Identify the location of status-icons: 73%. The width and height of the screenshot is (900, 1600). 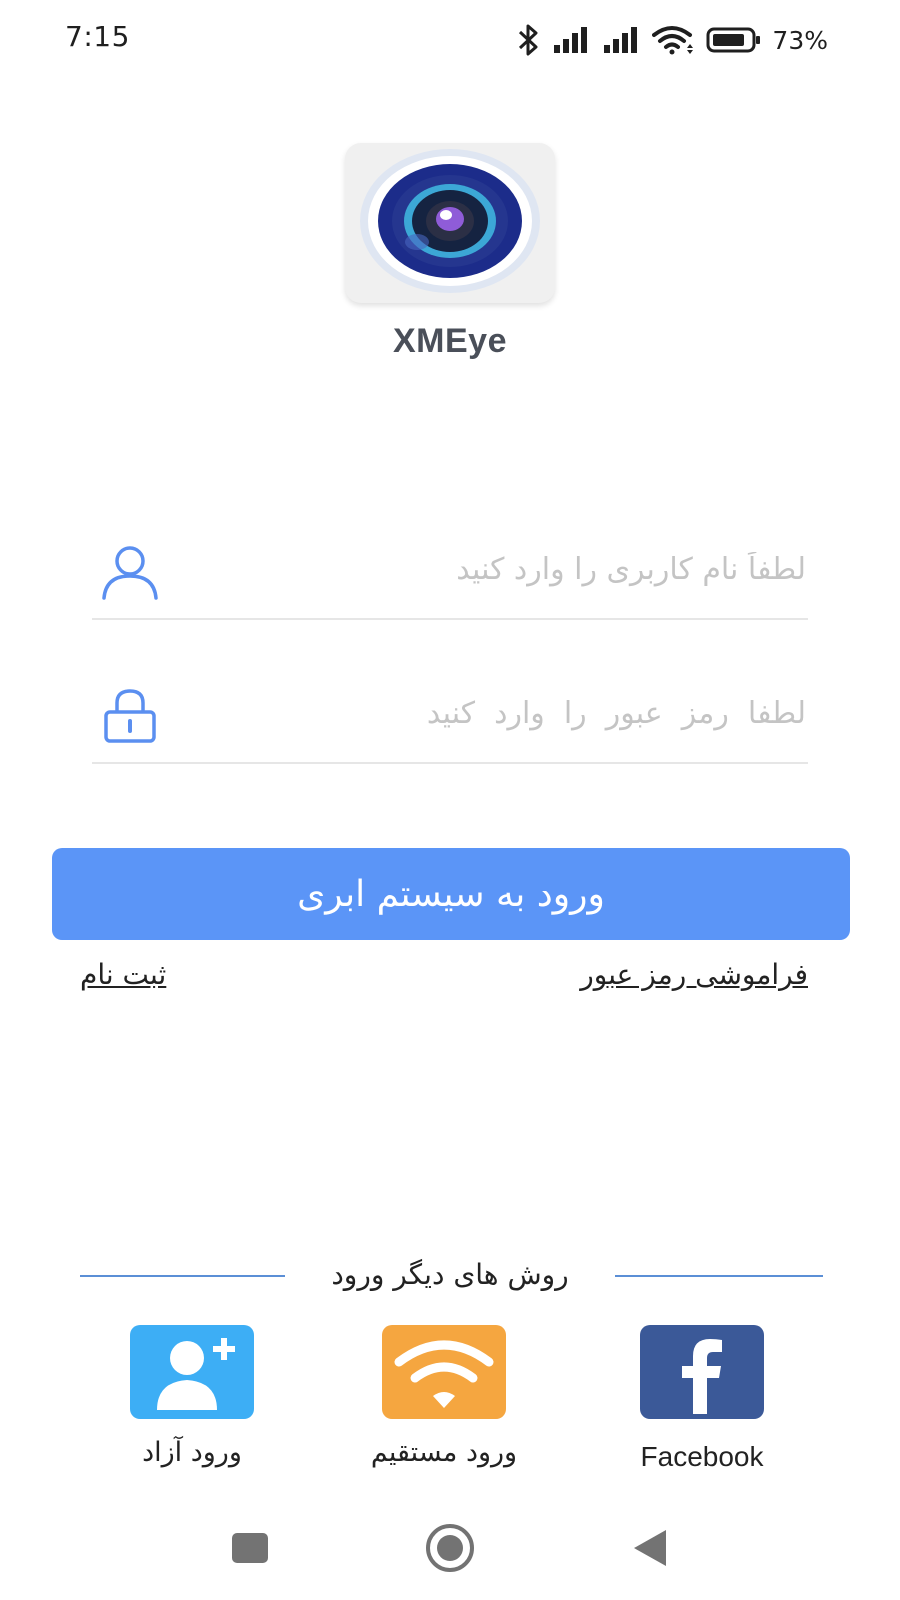
(672, 40).